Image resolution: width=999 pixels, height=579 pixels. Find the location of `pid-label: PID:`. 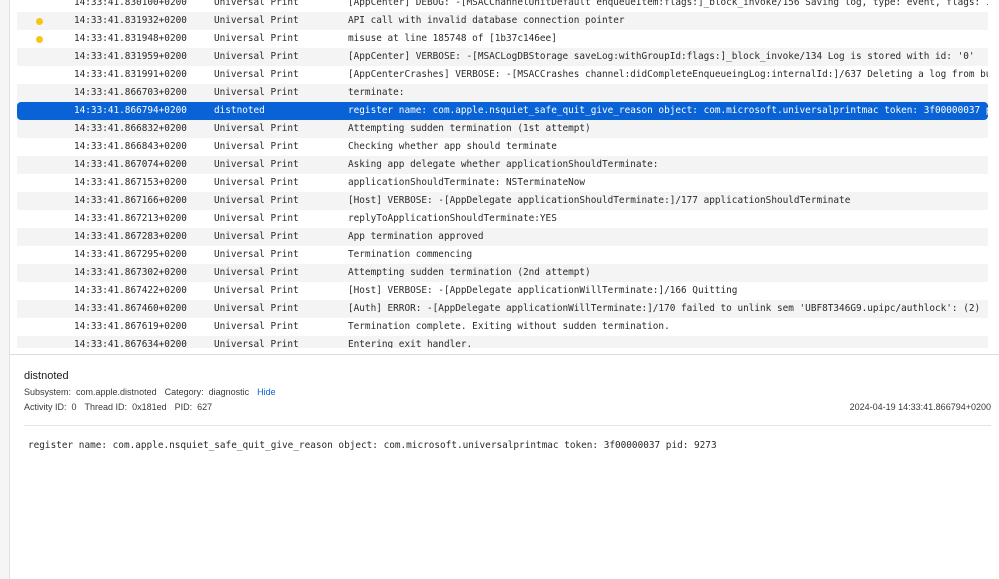

pid-label: PID: is located at coordinates (183, 407).